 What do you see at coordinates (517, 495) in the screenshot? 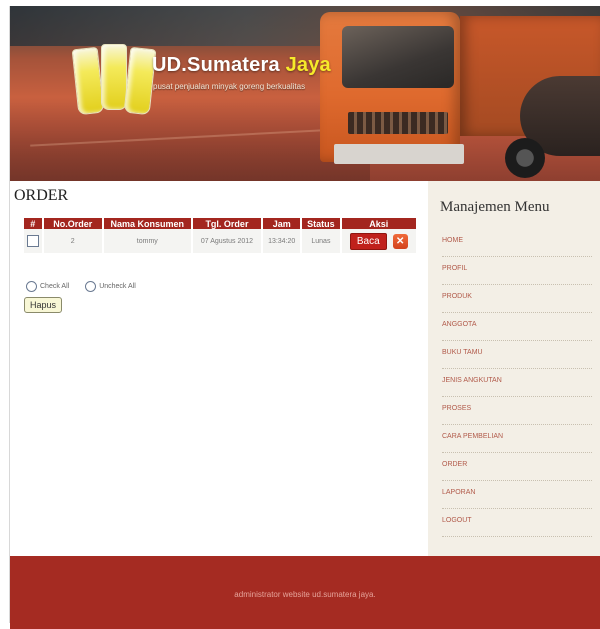
I see `sidebar-item-laporan: LAPORAN` at bounding box center [517, 495].